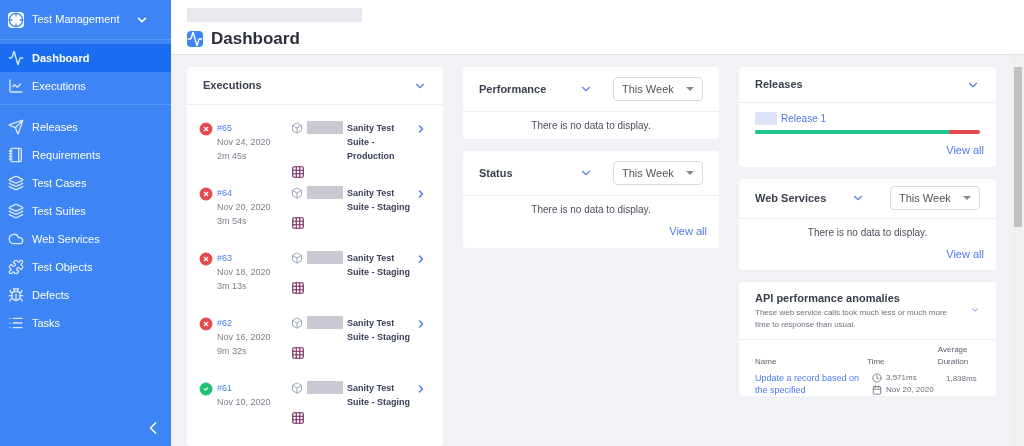 The height and width of the screenshot is (446, 1024). I want to click on puzzle-icon, so click(16, 267).